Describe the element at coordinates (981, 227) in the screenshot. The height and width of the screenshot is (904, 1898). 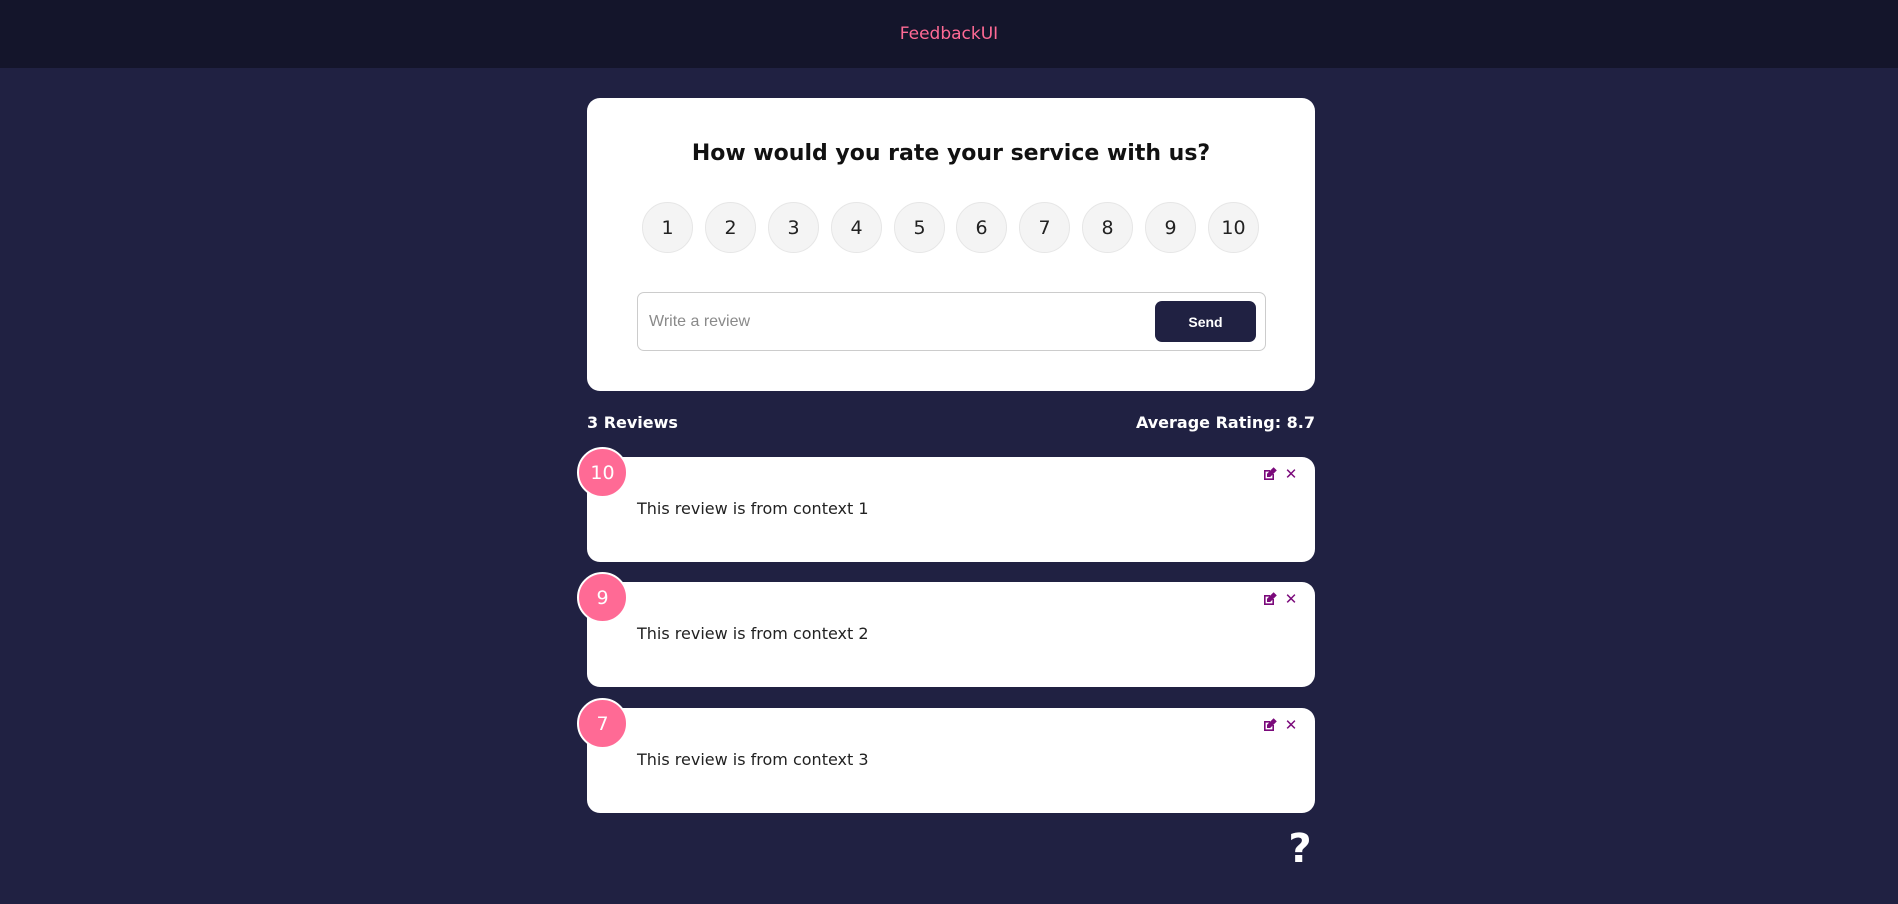
I see `rating-option-6: 6` at that location.